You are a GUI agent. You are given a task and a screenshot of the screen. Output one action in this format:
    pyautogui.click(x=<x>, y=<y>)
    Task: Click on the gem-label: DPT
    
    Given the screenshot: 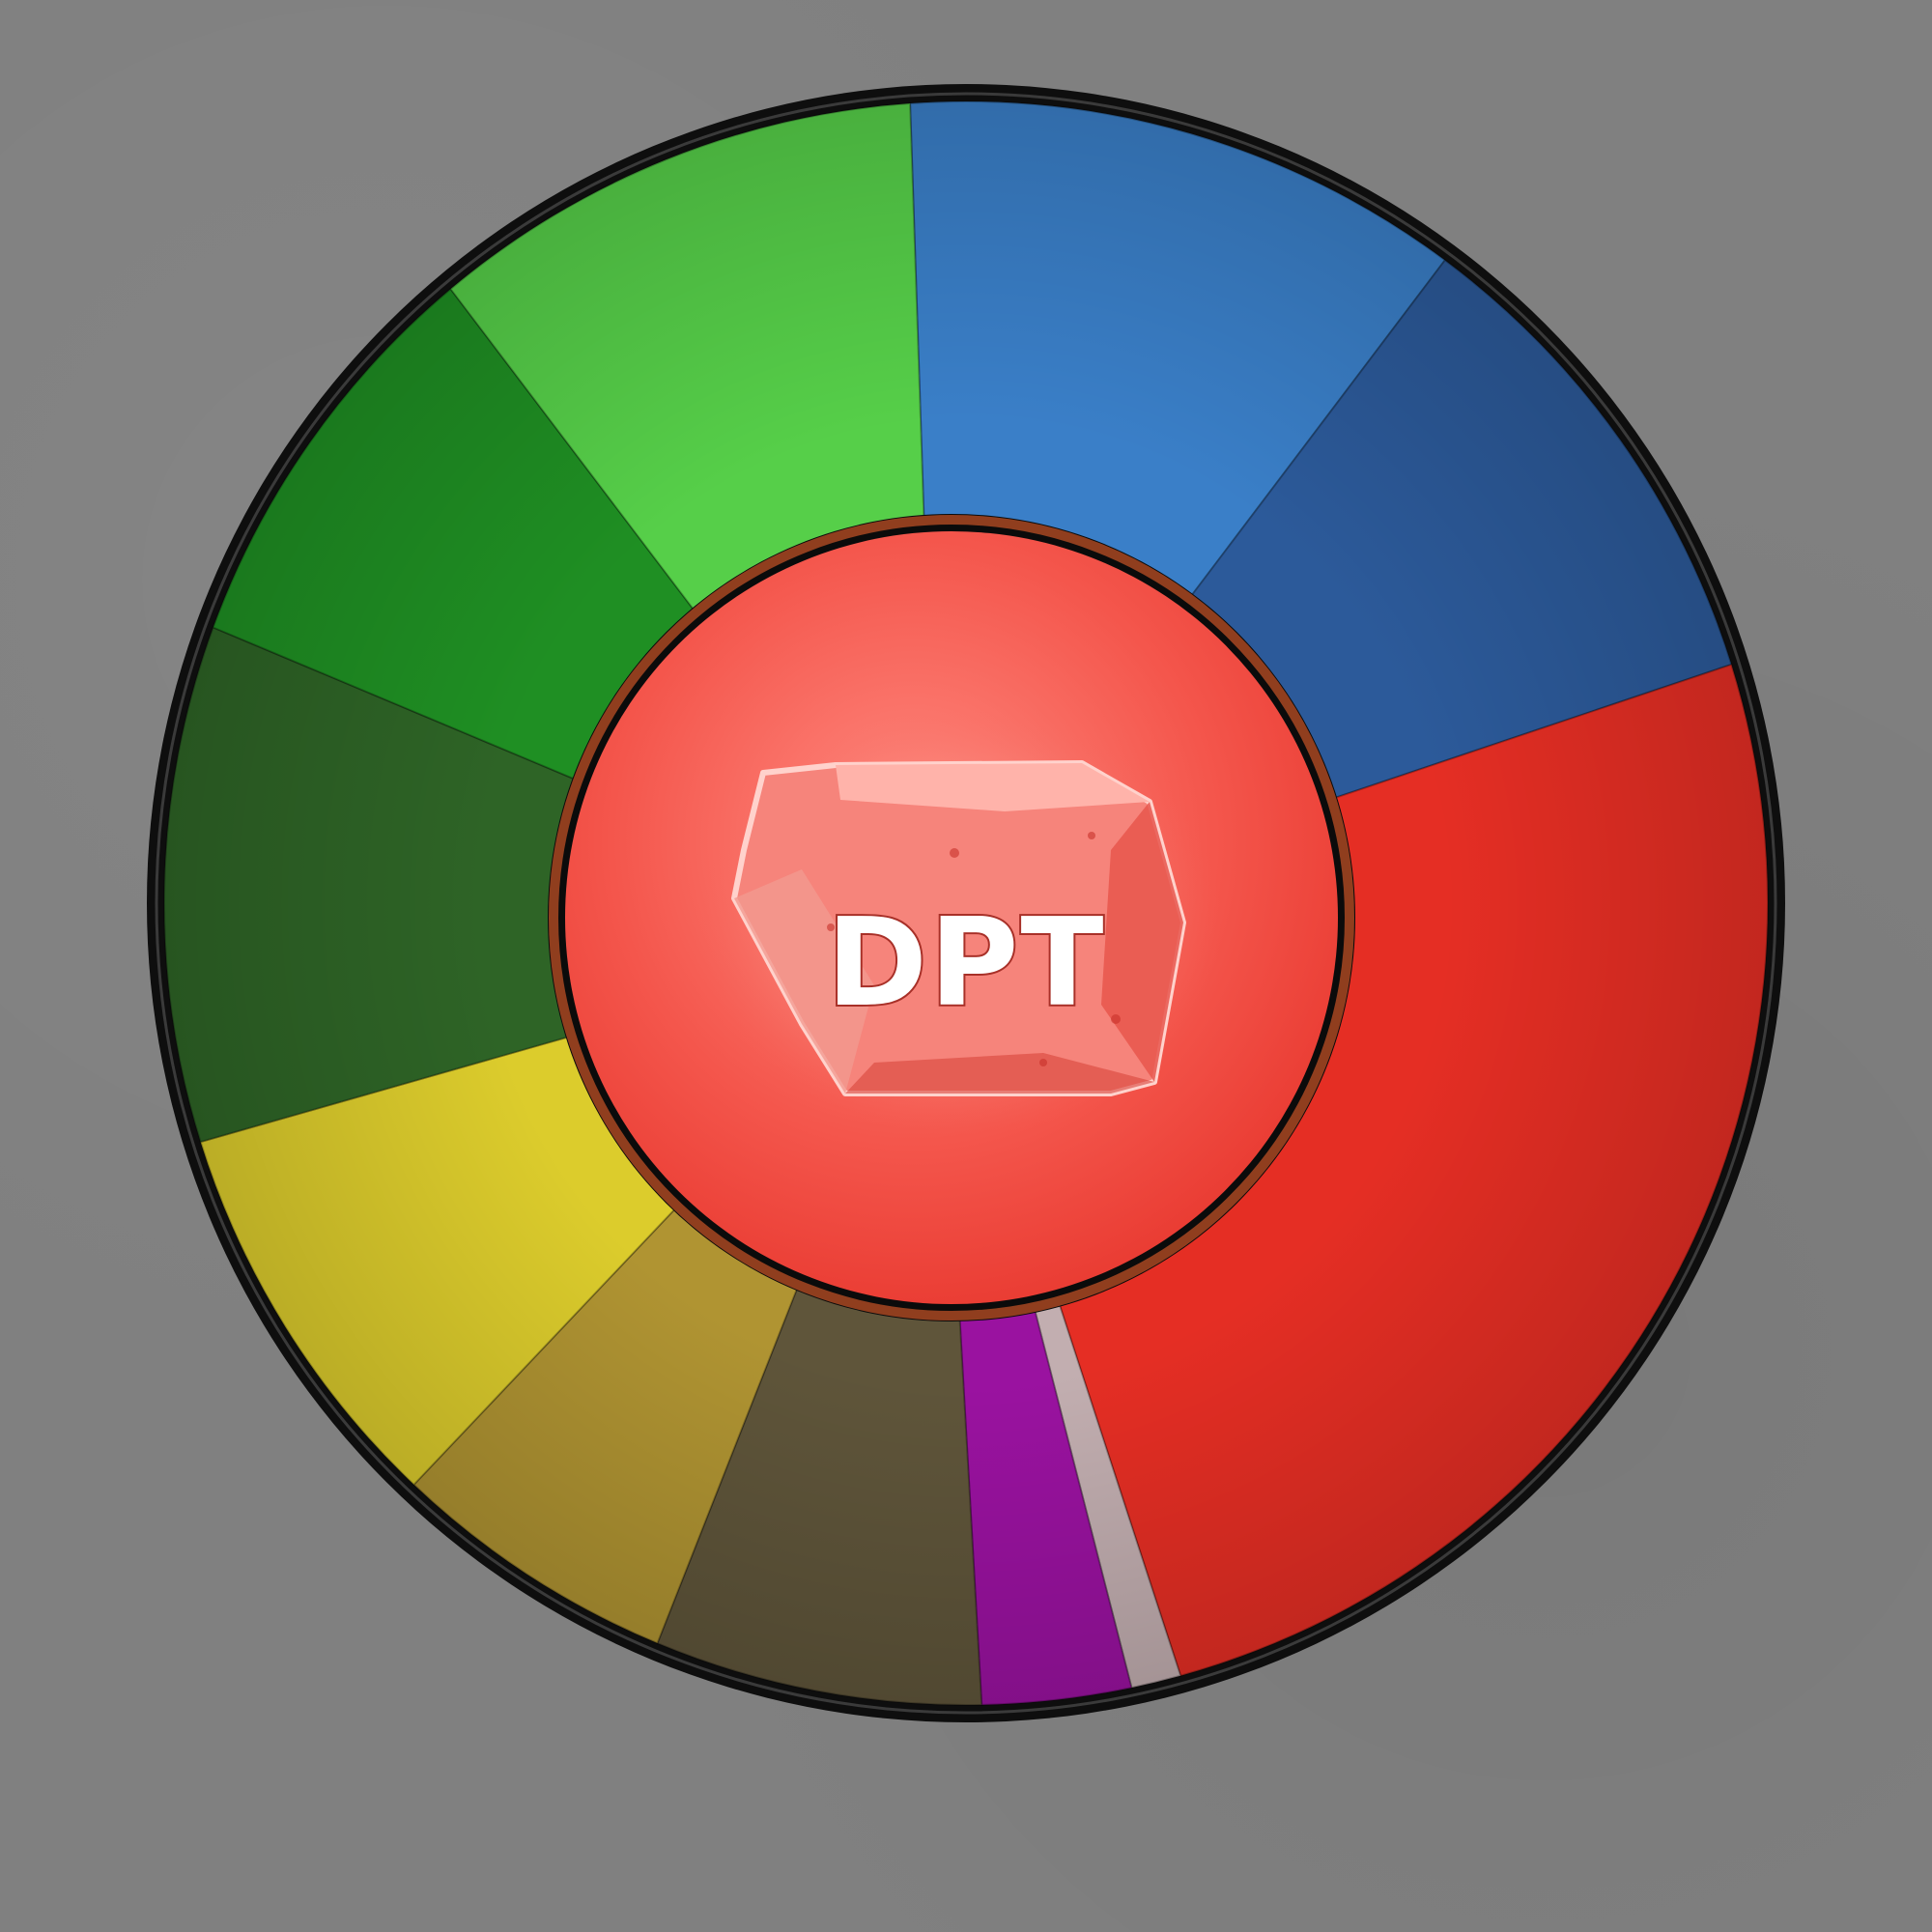 What is the action you would take?
    pyautogui.click(x=966, y=963)
    